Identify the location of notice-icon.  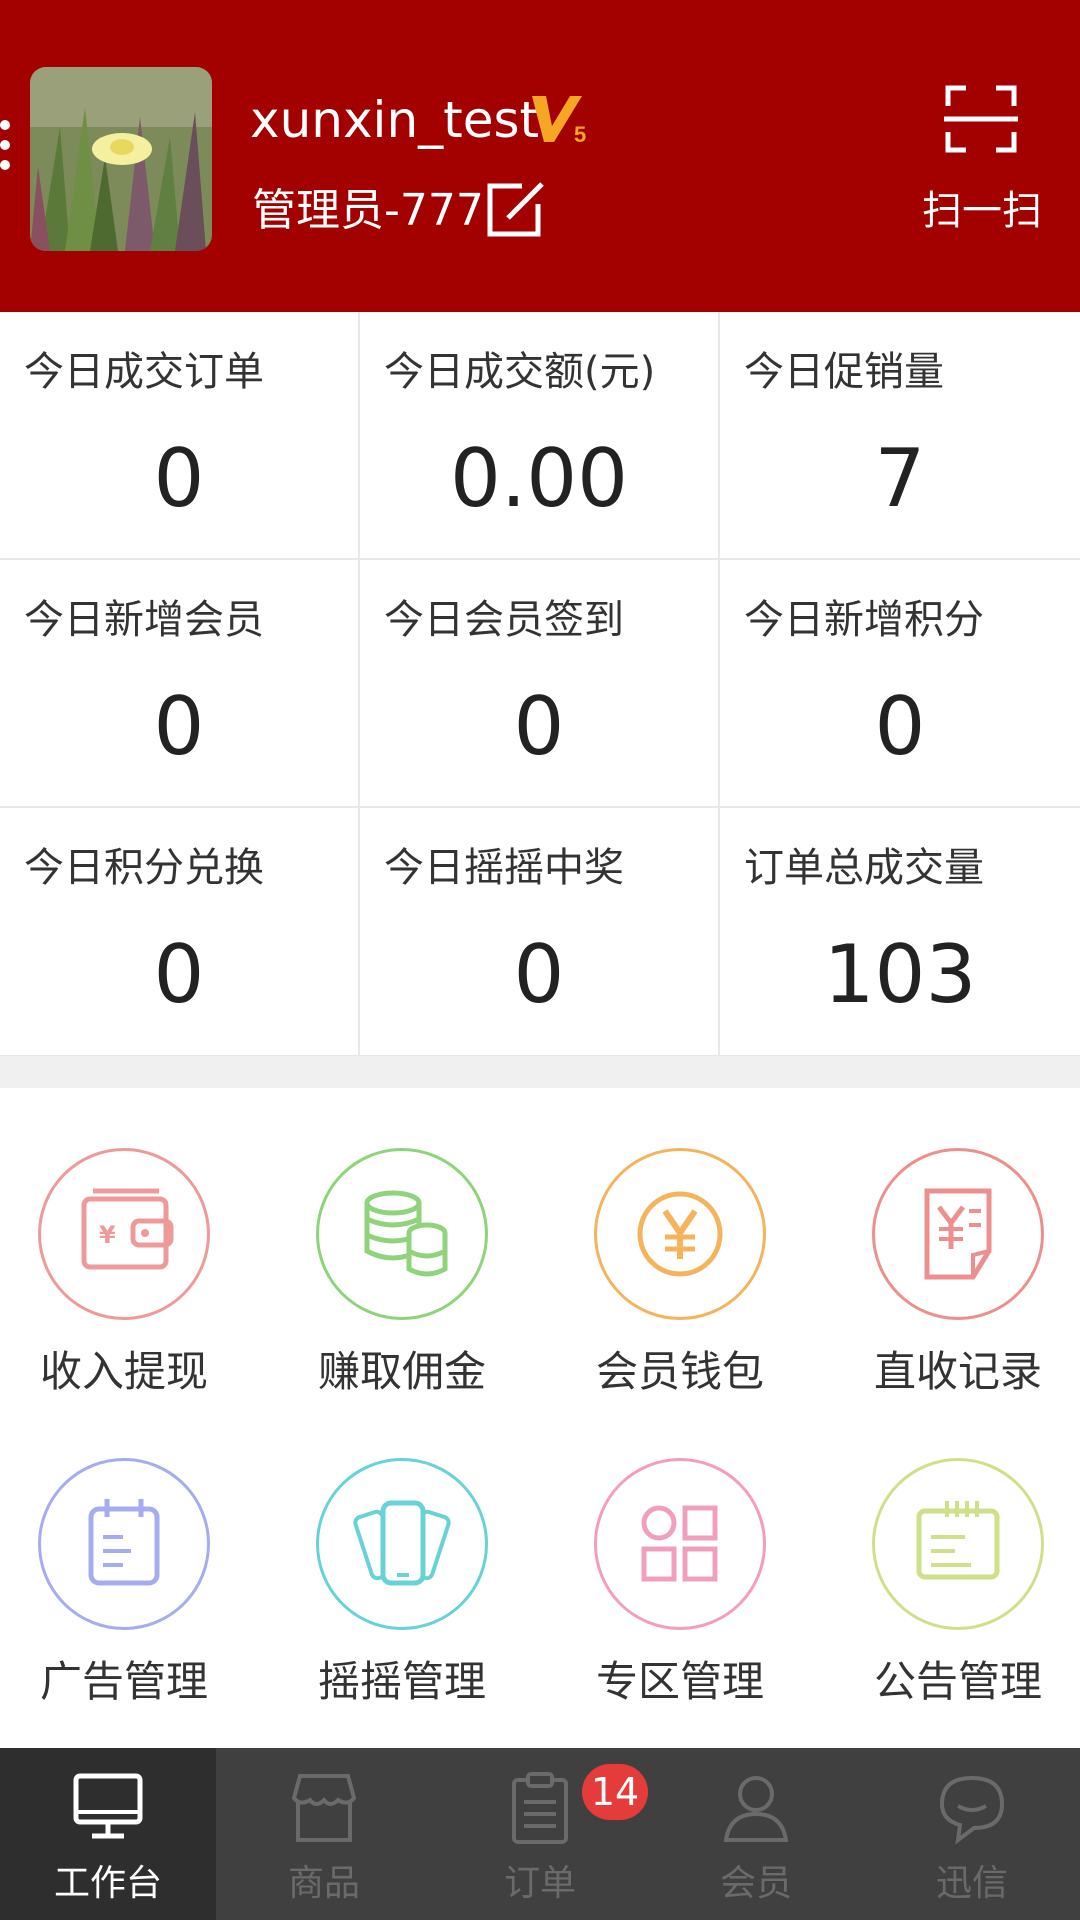
(958, 1544).